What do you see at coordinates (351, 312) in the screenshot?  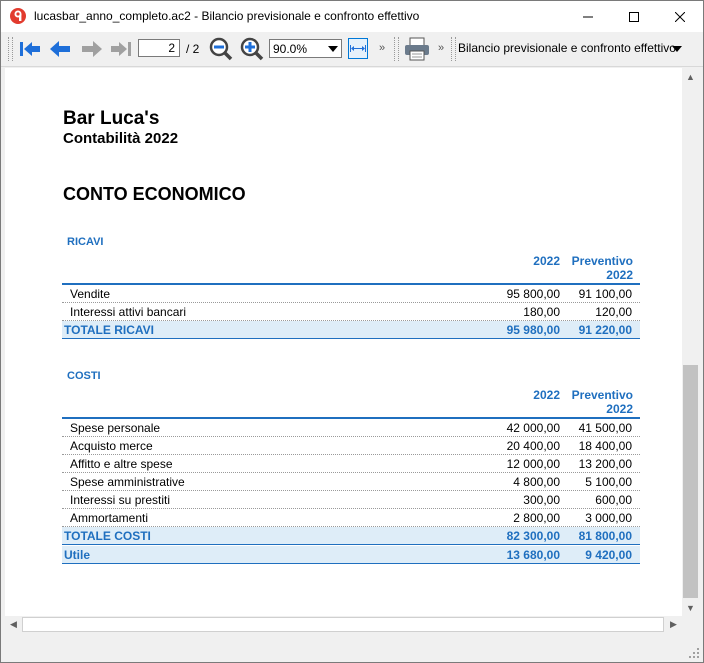 I see `table-row: Interessi attivi bancari 180,00 120,00` at bounding box center [351, 312].